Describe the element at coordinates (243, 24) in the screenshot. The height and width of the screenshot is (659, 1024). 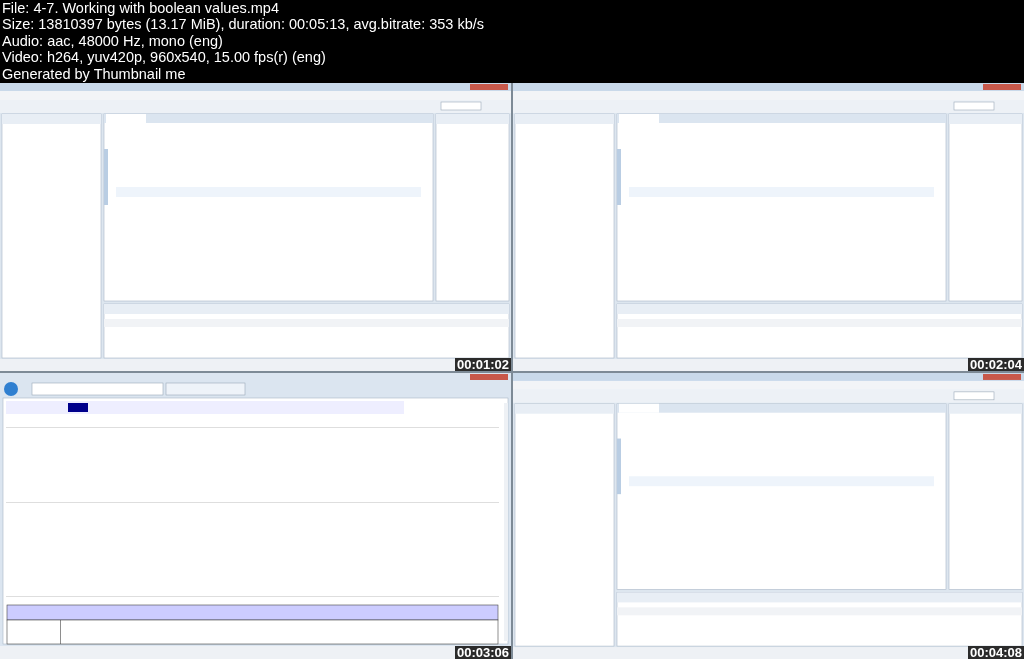
I see `video-info-line: Size: 13810397 bytes (13.17 MiB), duration: 00:05:13, avg.bitrate: 353 kb/s` at that location.